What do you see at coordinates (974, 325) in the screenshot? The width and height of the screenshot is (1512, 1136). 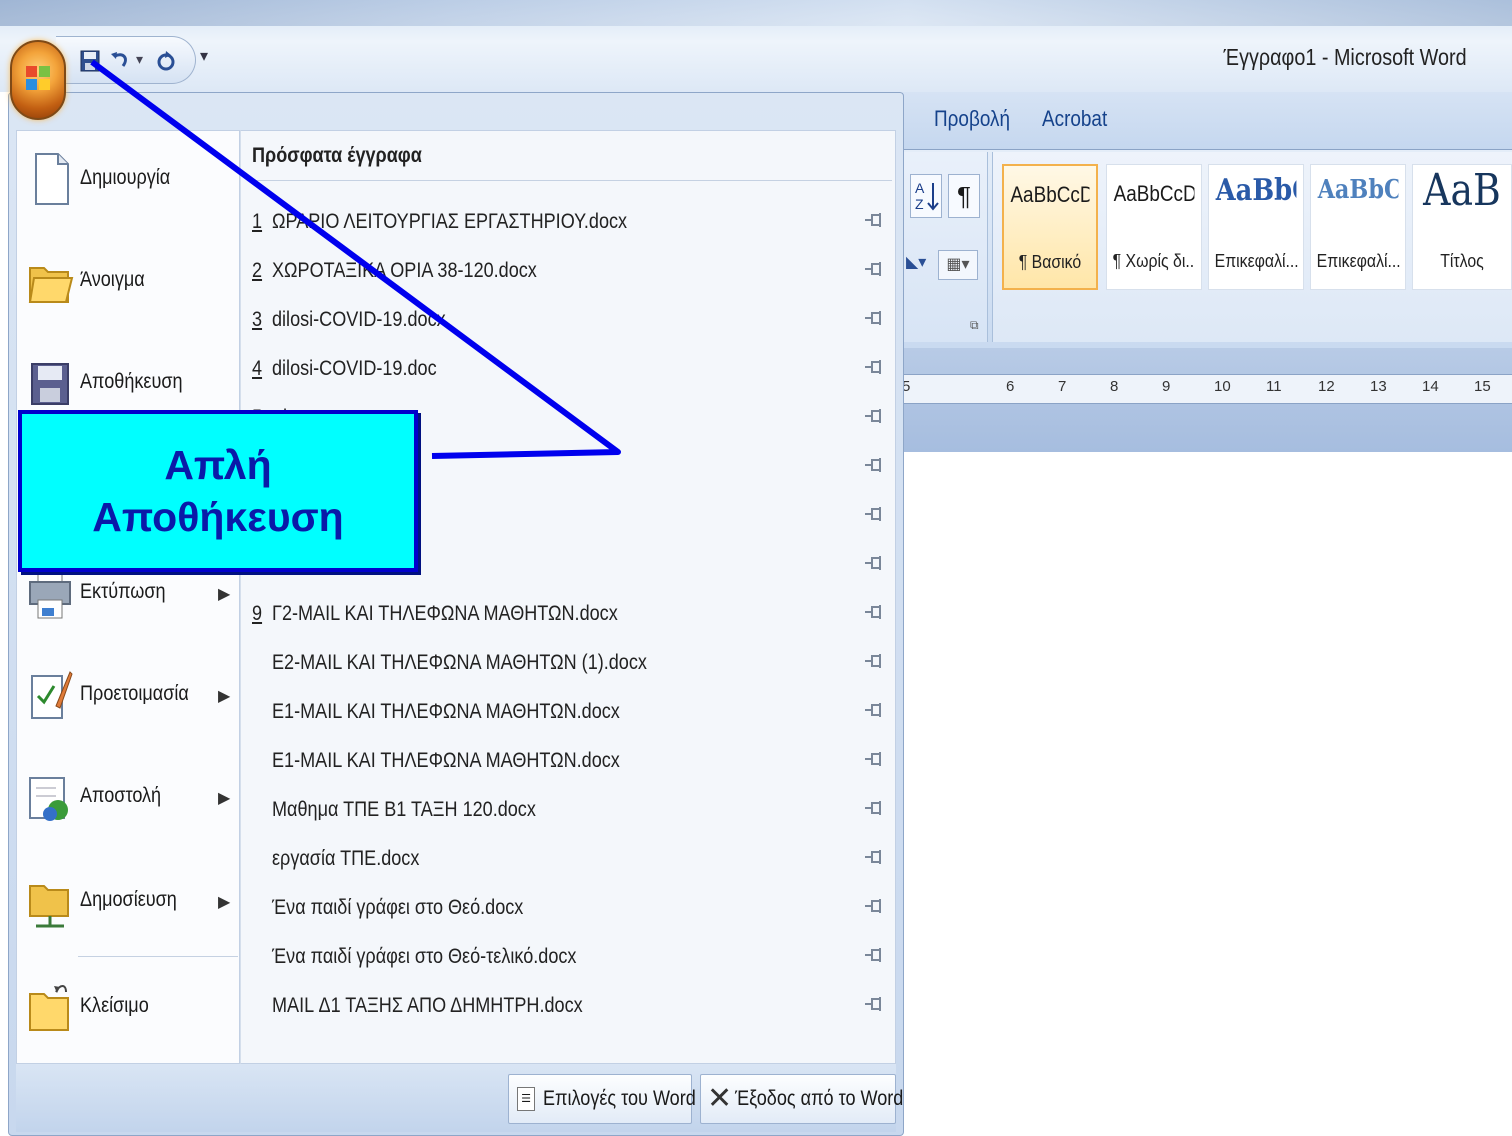 I see `dialog-launcher-icon: ⧉` at bounding box center [974, 325].